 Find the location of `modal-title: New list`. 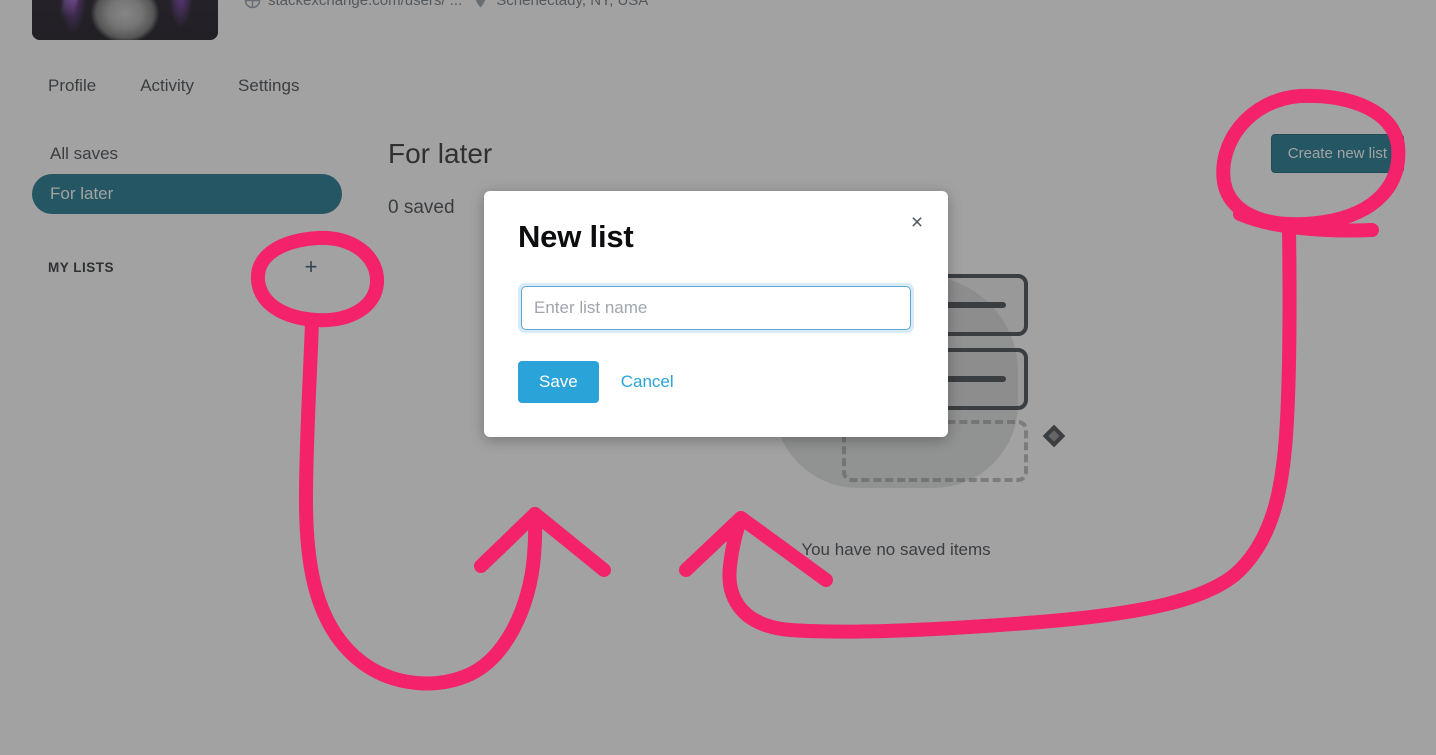

modal-title: New list is located at coordinates (576, 236).